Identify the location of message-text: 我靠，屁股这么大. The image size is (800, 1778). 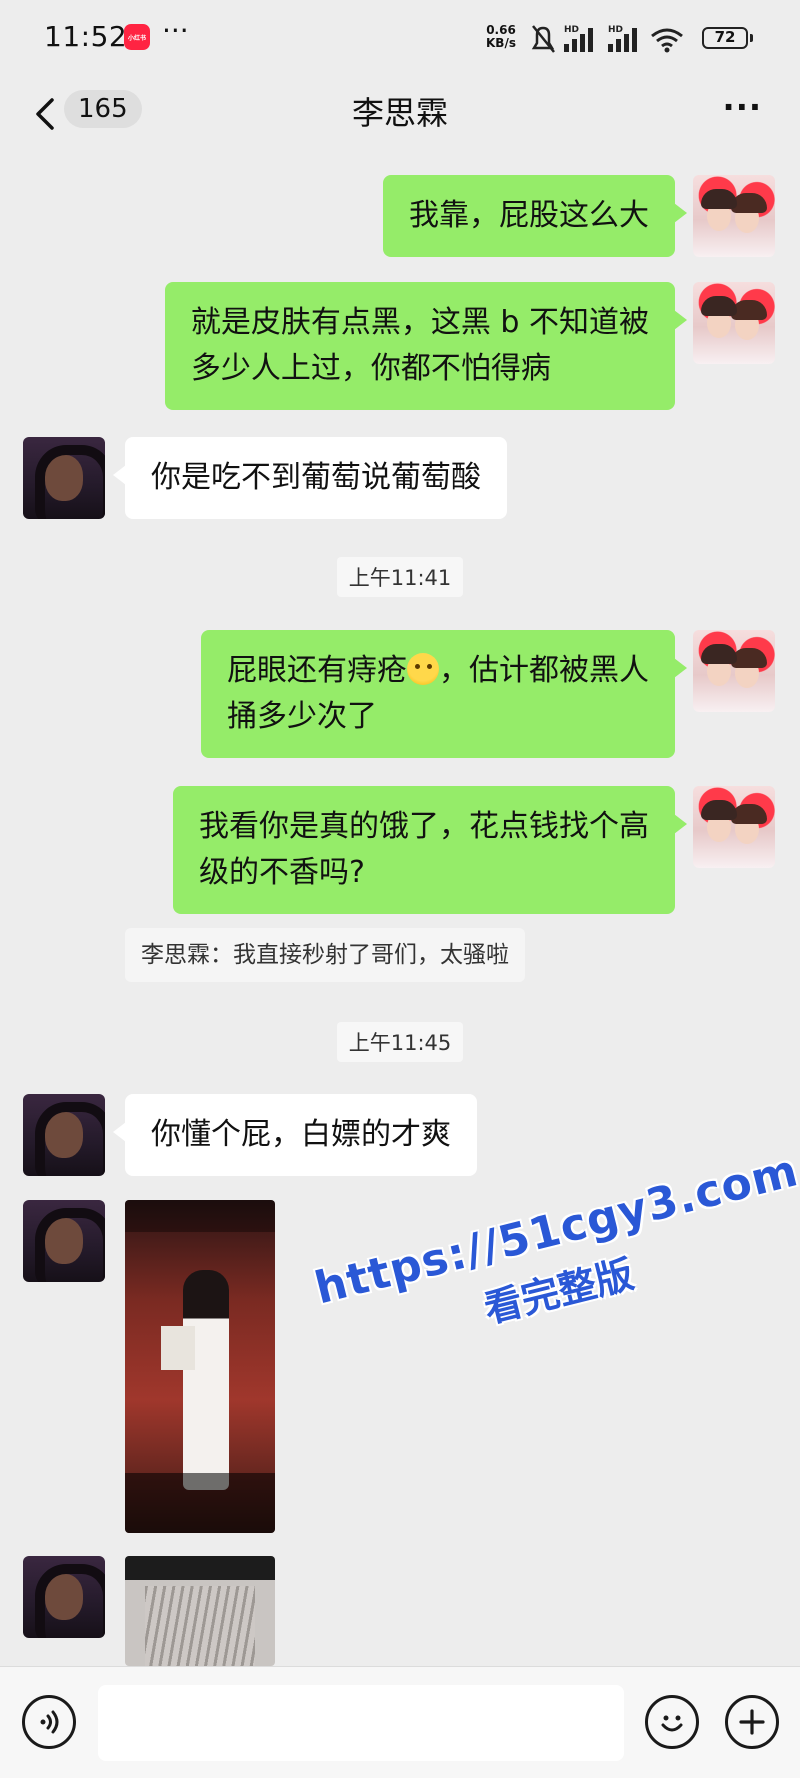
(529, 215).